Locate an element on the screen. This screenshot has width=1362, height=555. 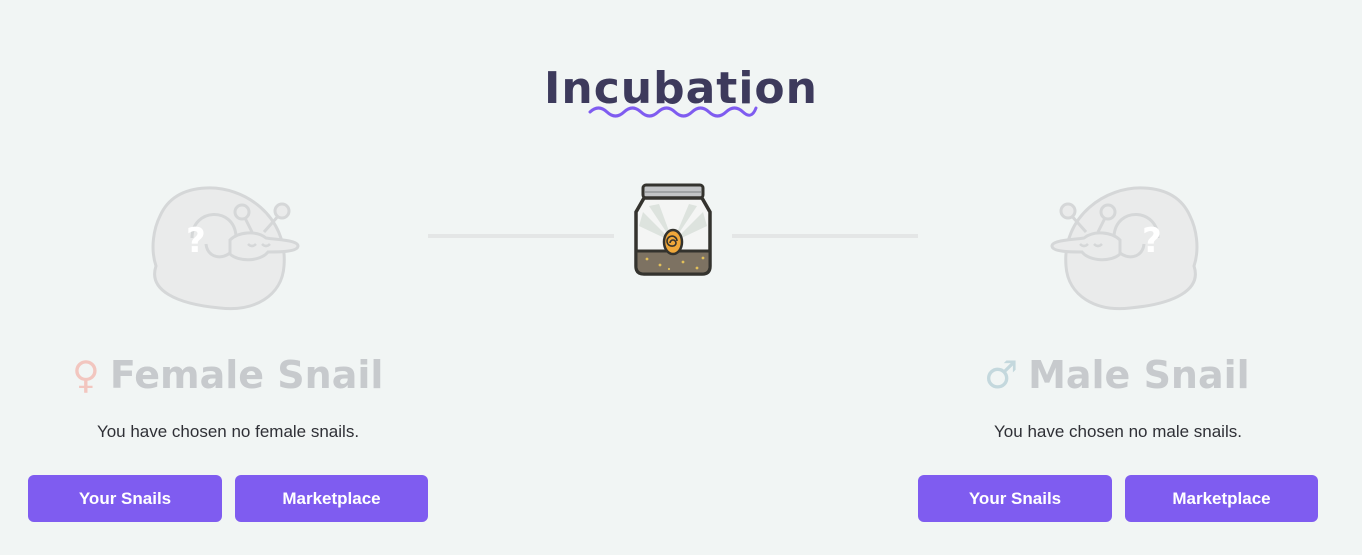
male-empty-message: You have chosen no male snails. is located at coordinates (1118, 431).